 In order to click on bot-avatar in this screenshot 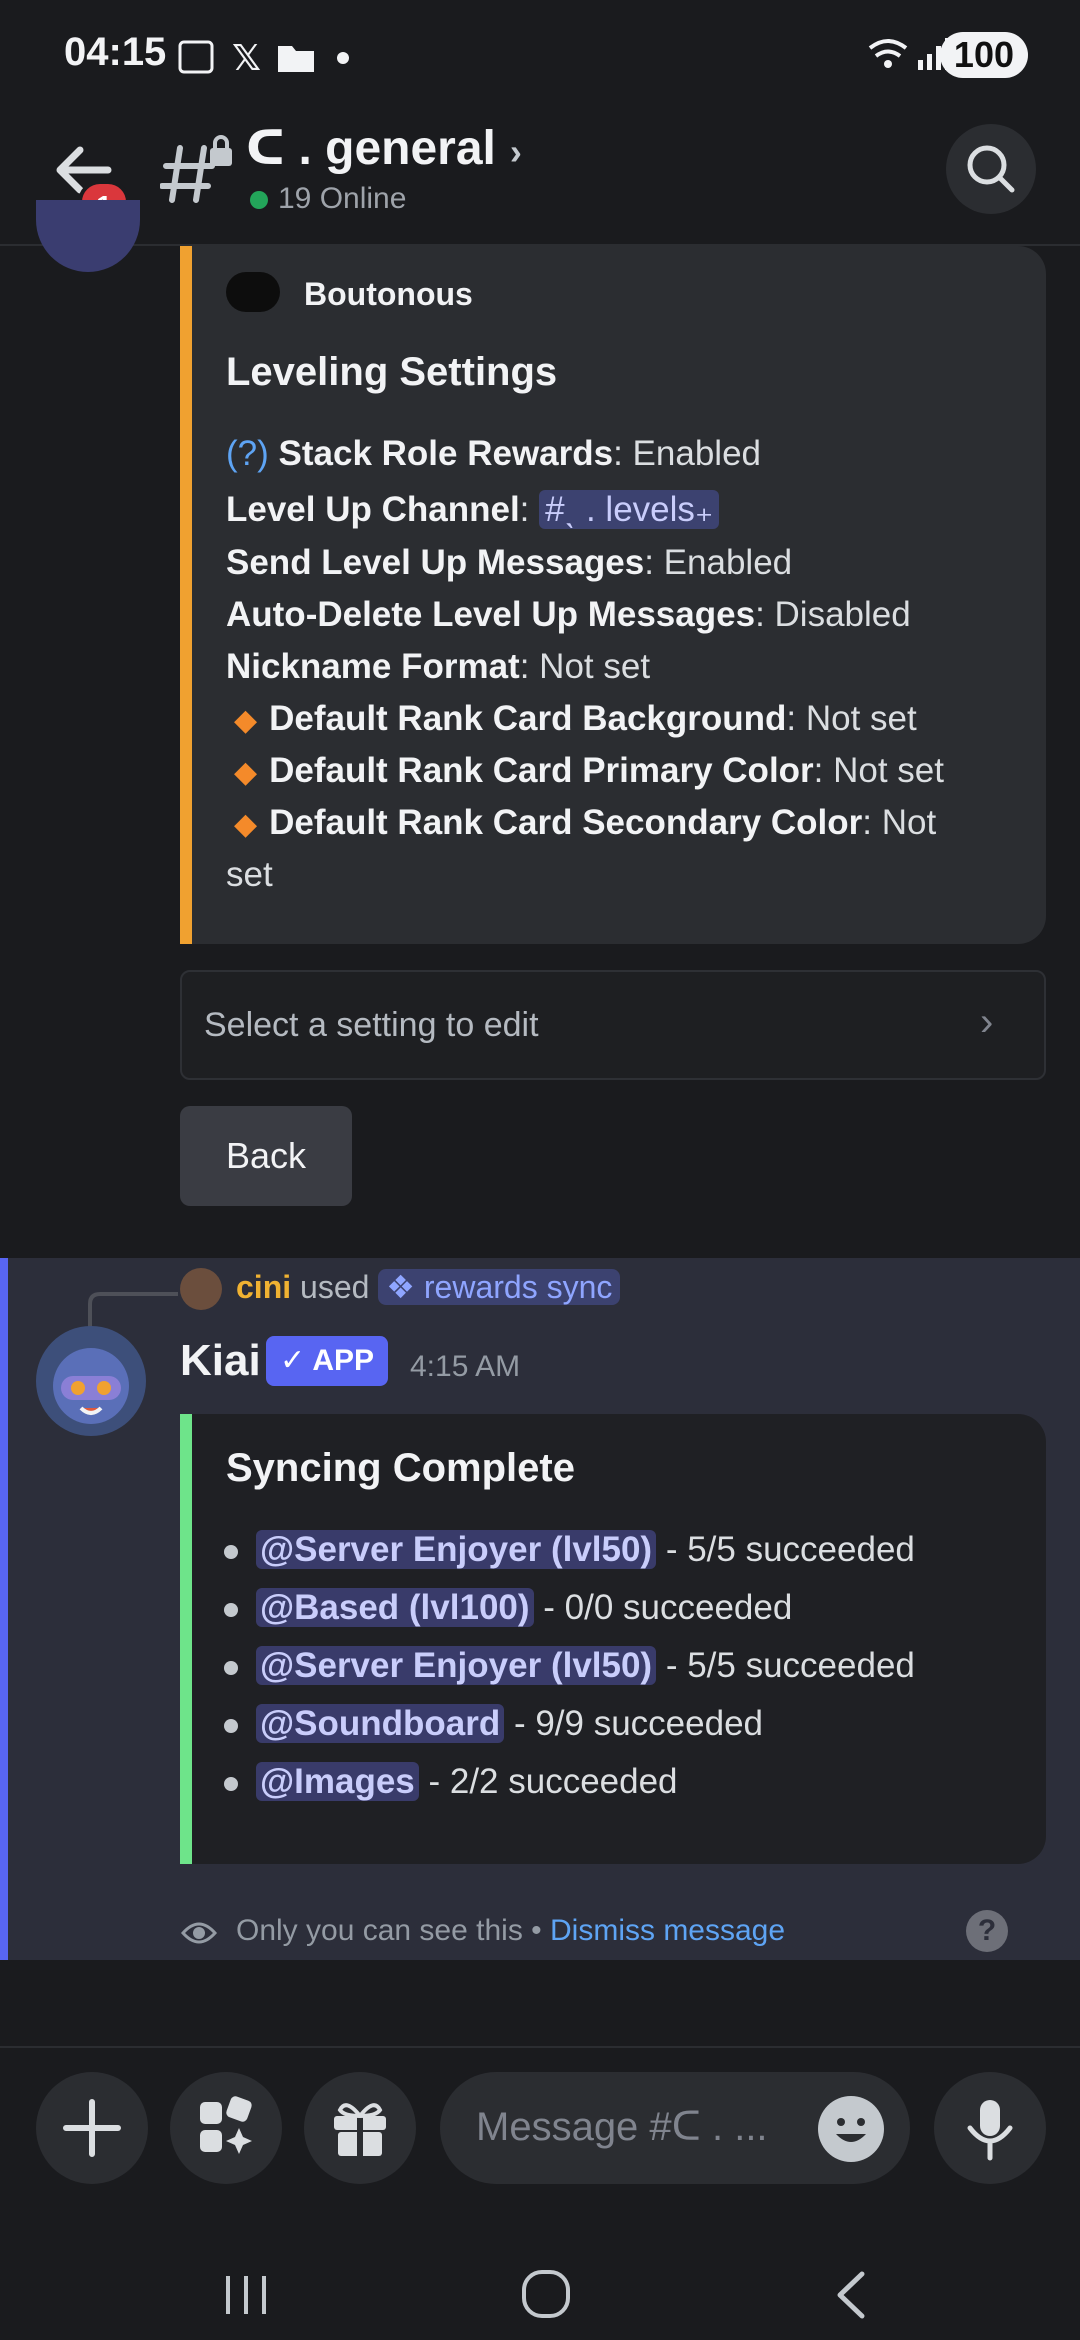, I will do `click(88, 236)`.